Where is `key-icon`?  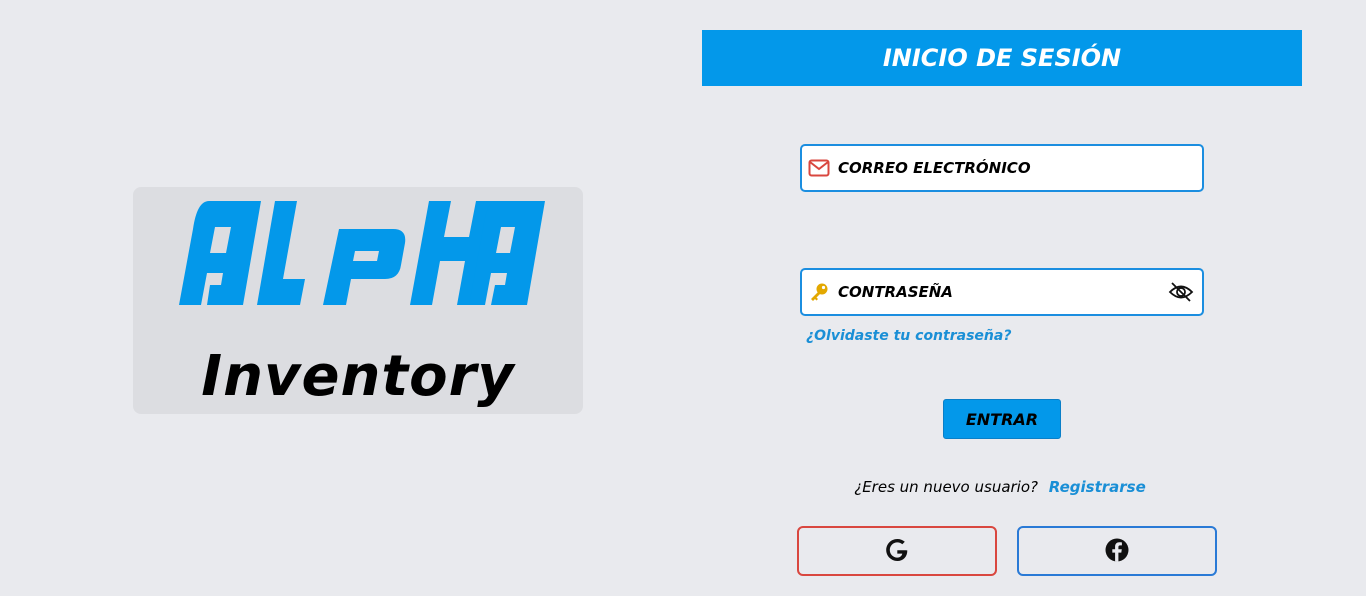
key-icon is located at coordinates (819, 292).